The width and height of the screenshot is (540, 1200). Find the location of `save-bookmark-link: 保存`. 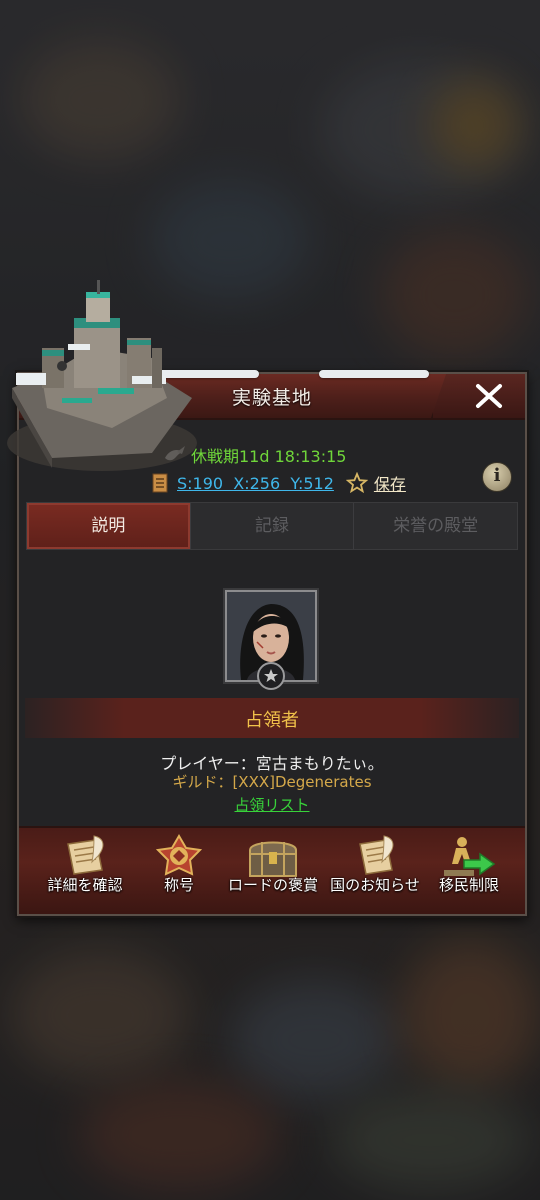

save-bookmark-link: 保存 is located at coordinates (390, 483).